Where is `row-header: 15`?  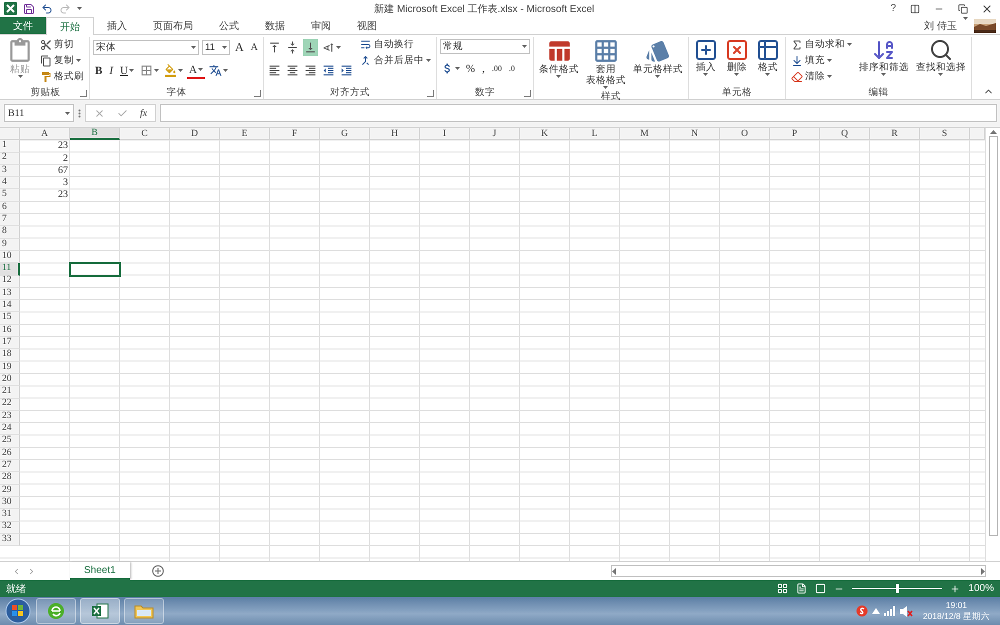 row-header: 15 is located at coordinates (10, 318).